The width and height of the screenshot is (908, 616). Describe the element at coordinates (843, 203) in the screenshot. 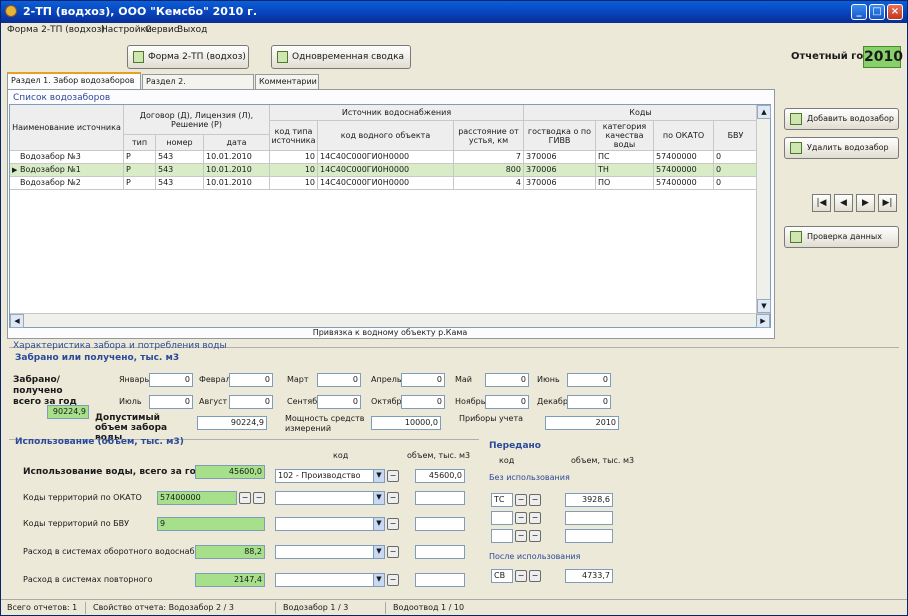

I see `nav-prev-button: ◀` at that location.